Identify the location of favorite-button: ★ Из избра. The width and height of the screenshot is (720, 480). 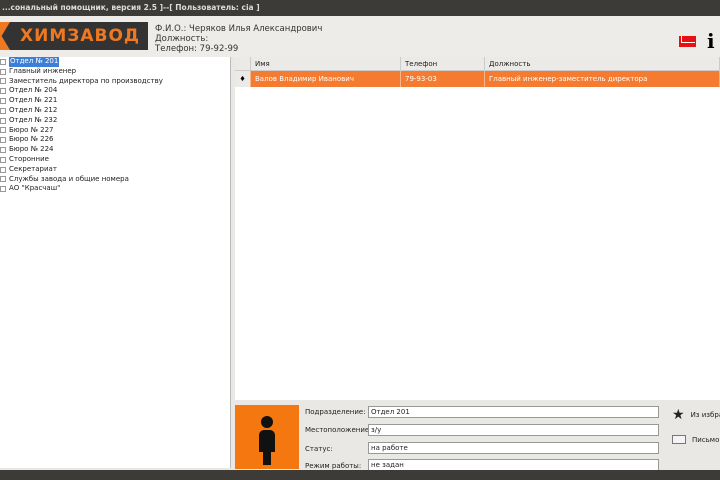
(696, 415).